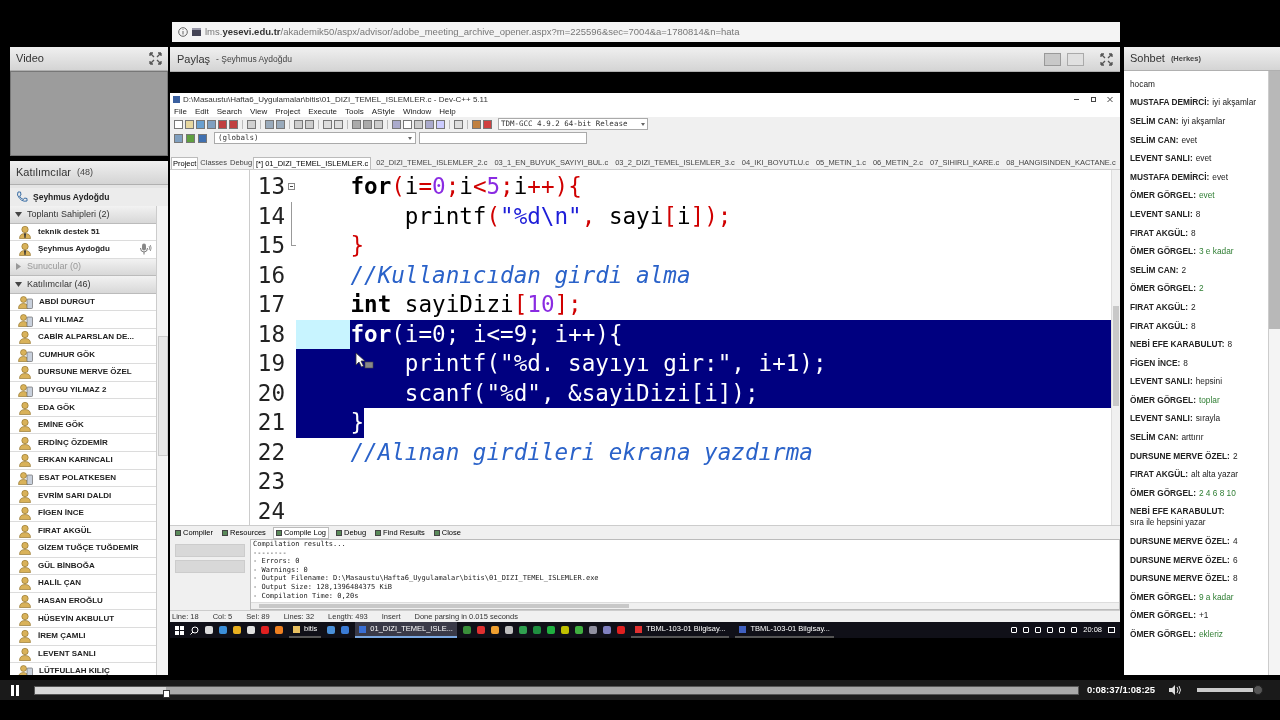 The width and height of the screenshot is (1280, 720). What do you see at coordinates (194, 59) in the screenshot?
I see `panel-title: Paylaş` at bounding box center [194, 59].